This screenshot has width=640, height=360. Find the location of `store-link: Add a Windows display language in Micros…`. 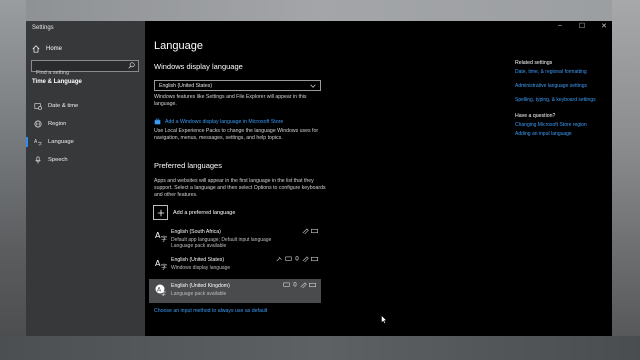

store-link: Add a Windows display language in Micros… is located at coordinates (218, 121).